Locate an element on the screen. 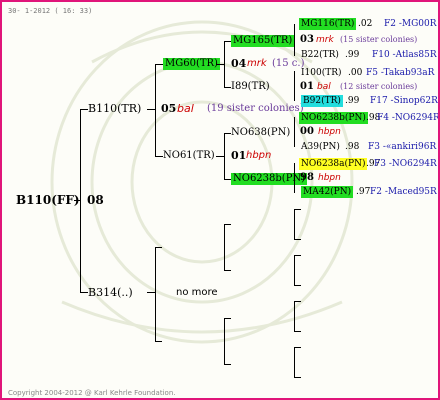 The height and width of the screenshot is (400, 440). right-row-4-link: F5 -Takab93aR is located at coordinates (400, 73).